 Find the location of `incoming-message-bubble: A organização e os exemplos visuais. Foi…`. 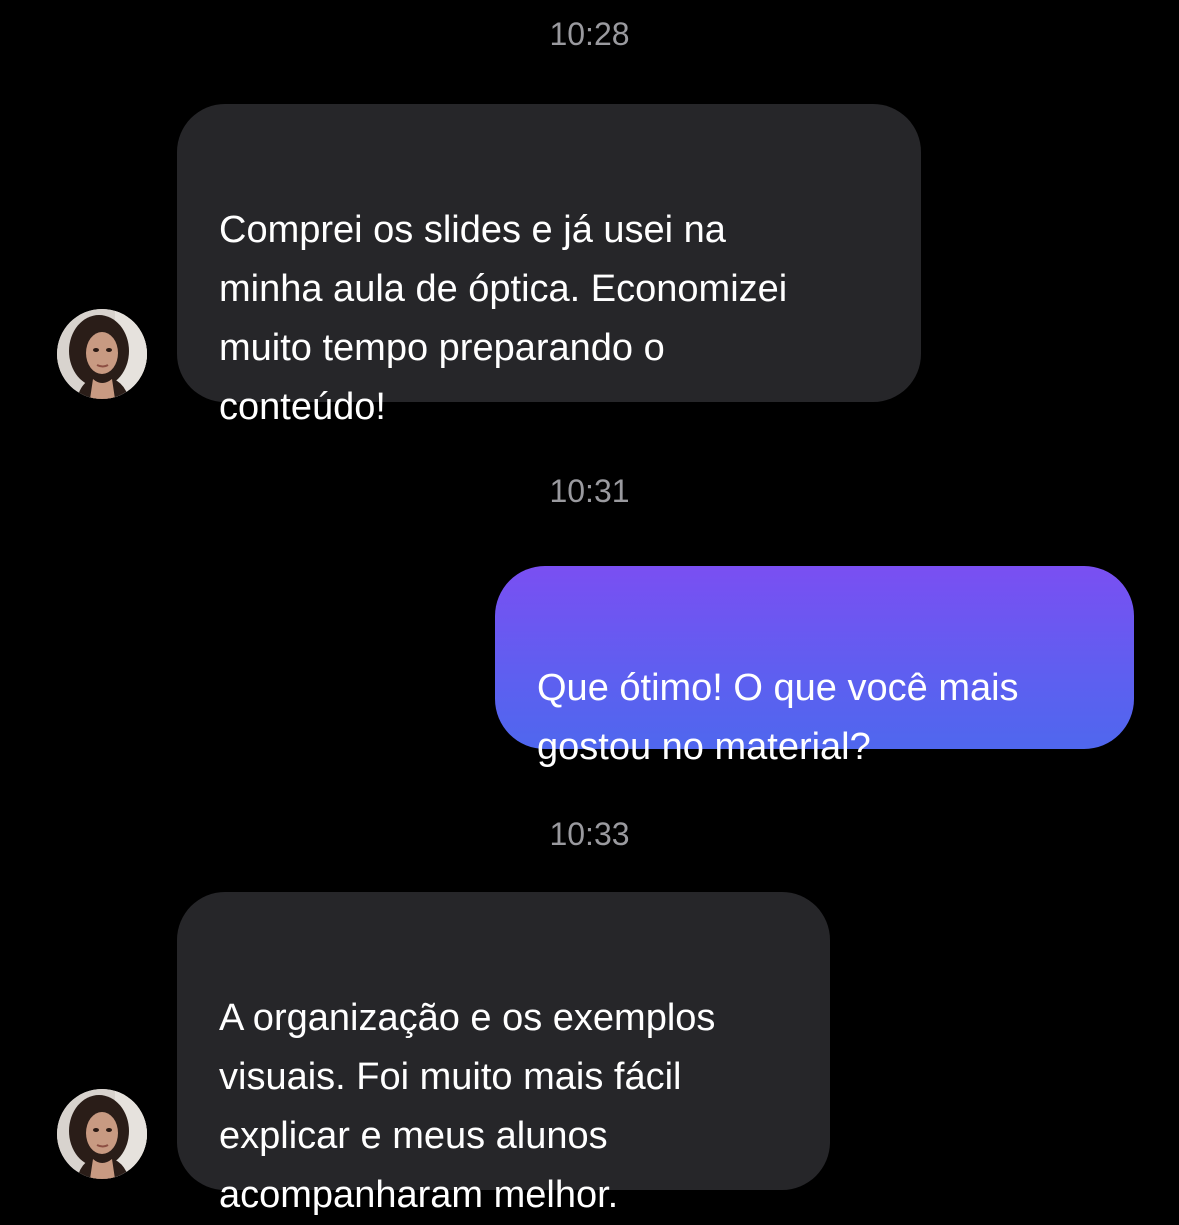

incoming-message-bubble: A organização e os exemplos visuais. Foi… is located at coordinates (503, 1054).